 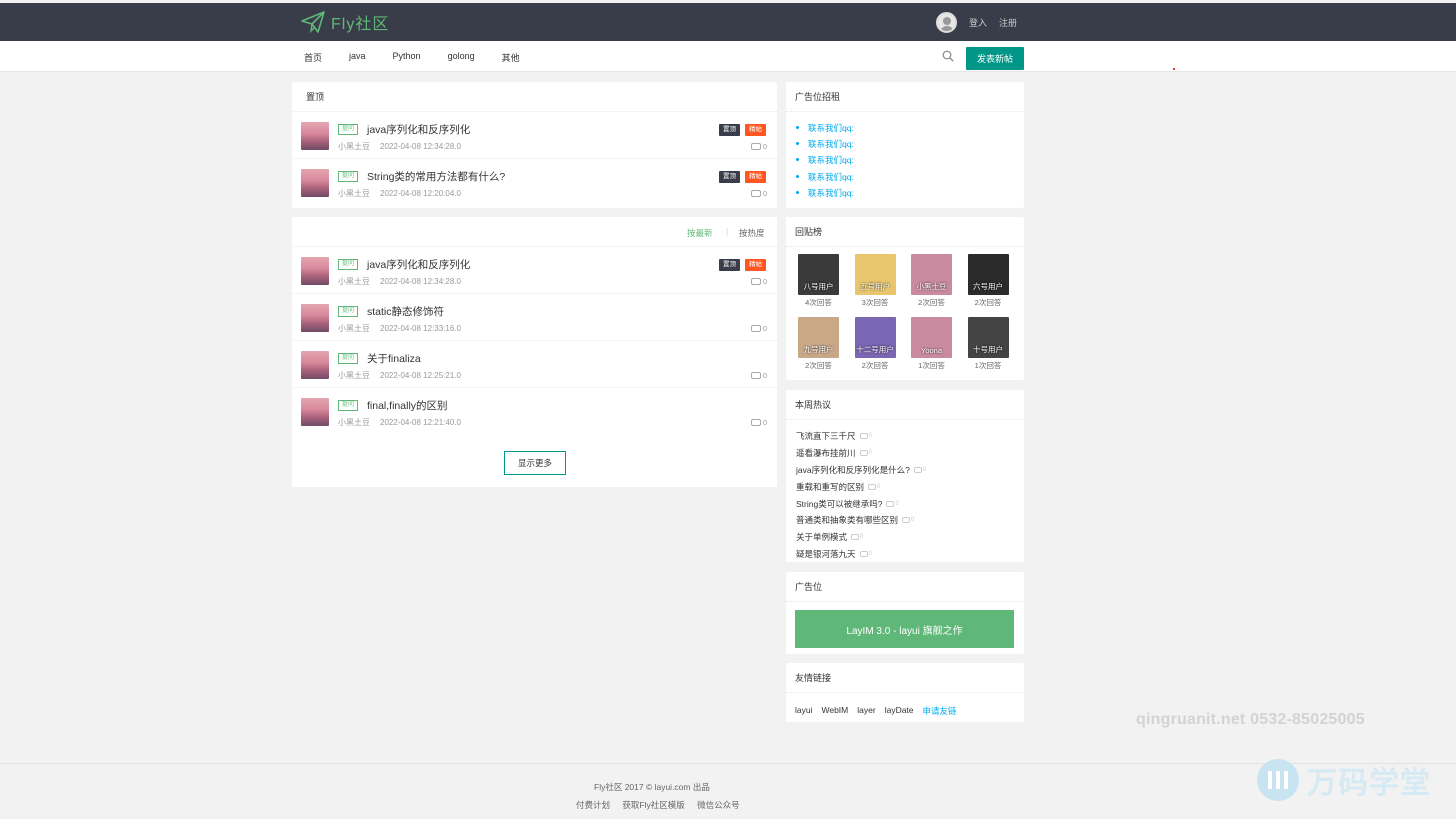 I want to click on reply-user-avatar: Yoona, so click(x=931, y=337).